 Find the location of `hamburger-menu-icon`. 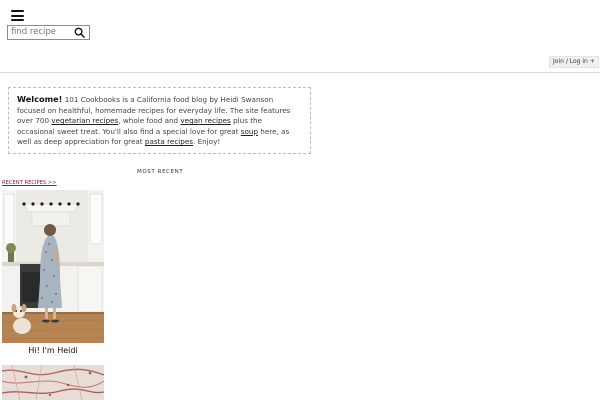

hamburger-menu-icon is located at coordinates (17, 15).